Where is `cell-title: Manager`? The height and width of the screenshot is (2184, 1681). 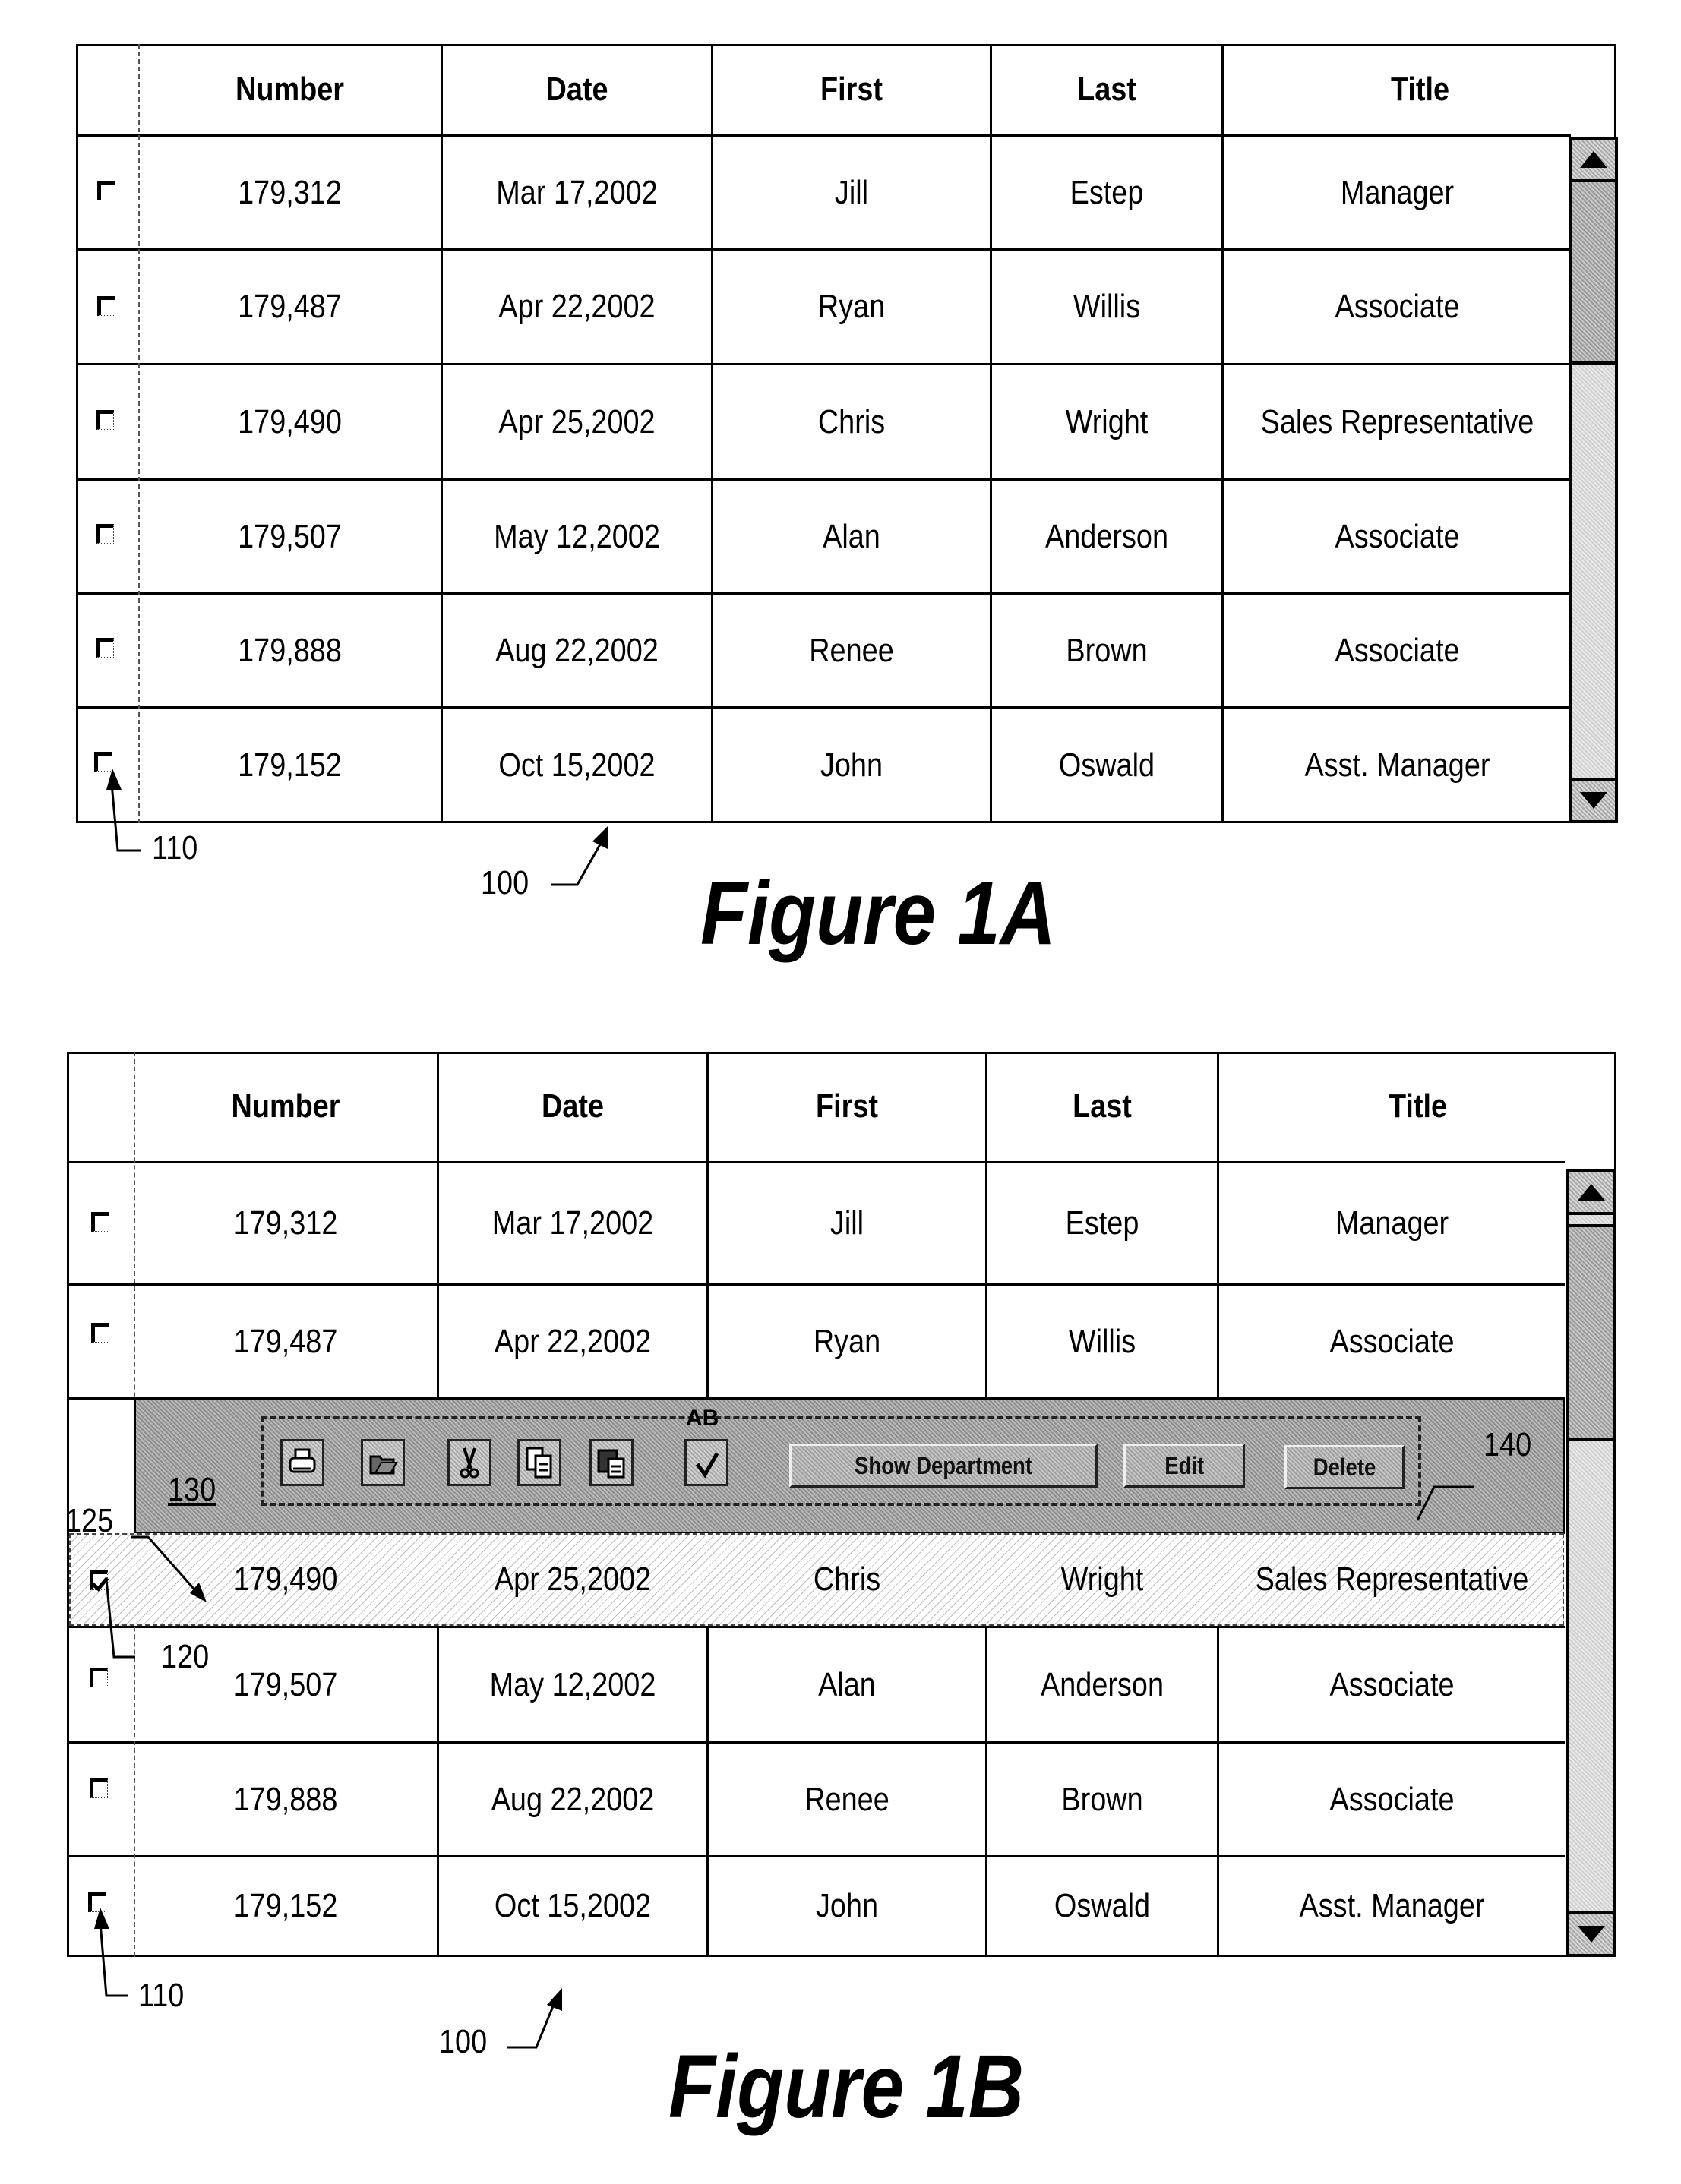 cell-title: Manager is located at coordinates (1392, 1223).